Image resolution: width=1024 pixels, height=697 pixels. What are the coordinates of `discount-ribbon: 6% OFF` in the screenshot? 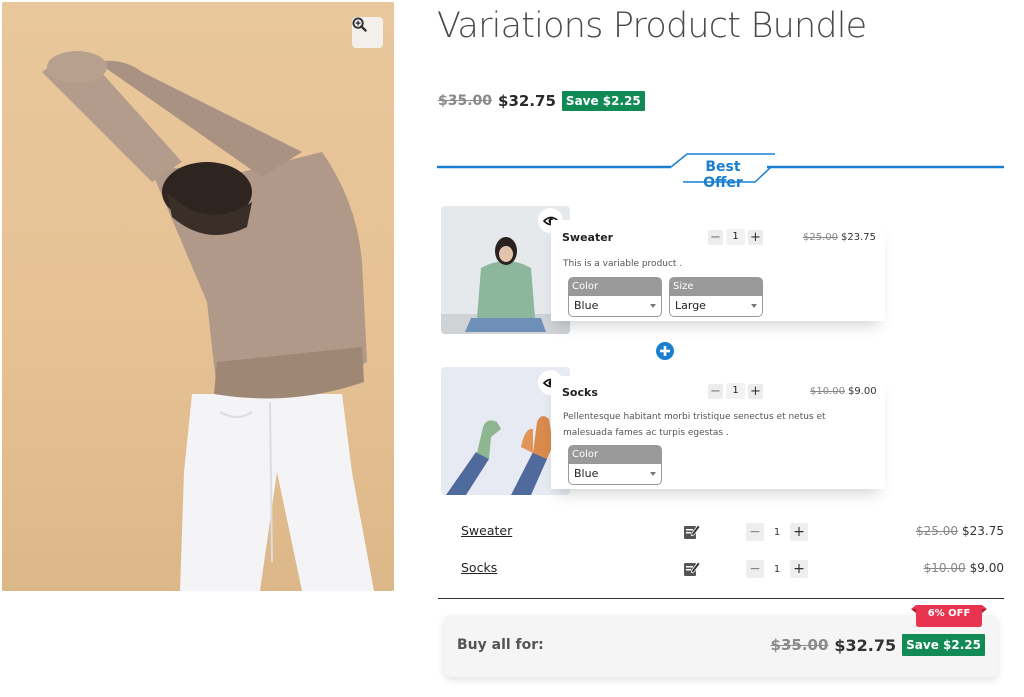 It's located at (949, 616).